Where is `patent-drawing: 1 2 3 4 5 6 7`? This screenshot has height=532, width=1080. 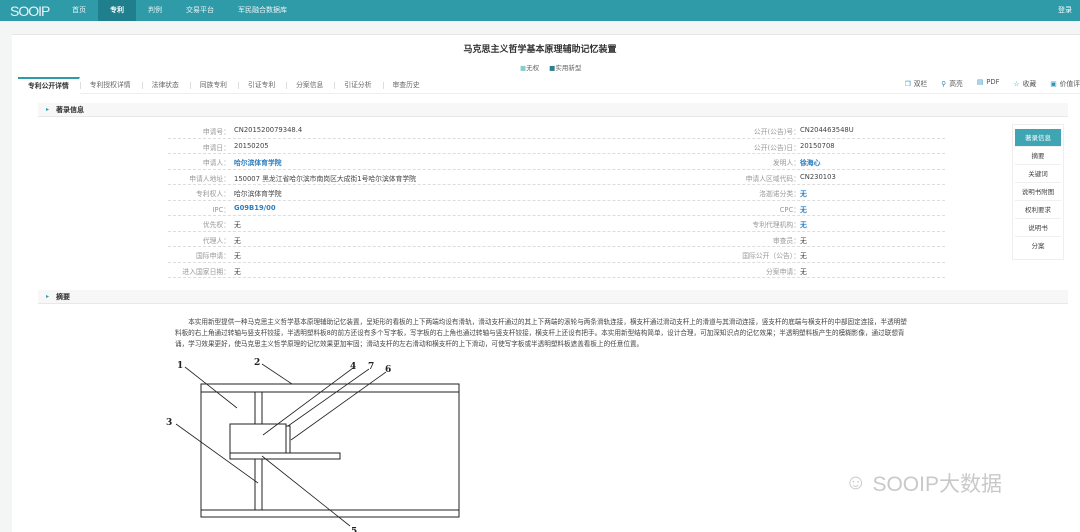
patent-drawing: 1 2 3 4 5 6 7 is located at coordinates (313, 445).